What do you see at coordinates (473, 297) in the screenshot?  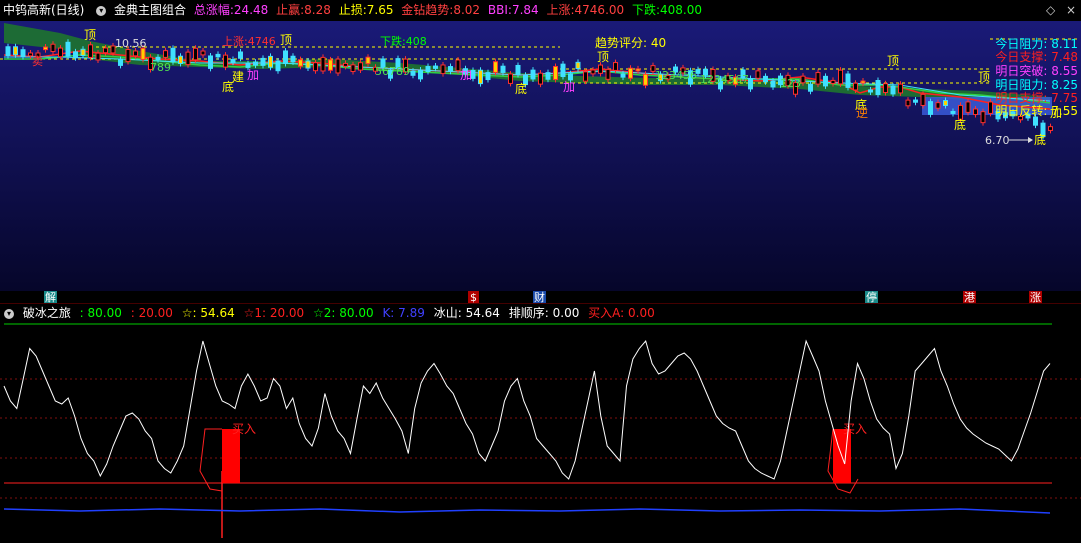 I see `event-marker: $` at bounding box center [473, 297].